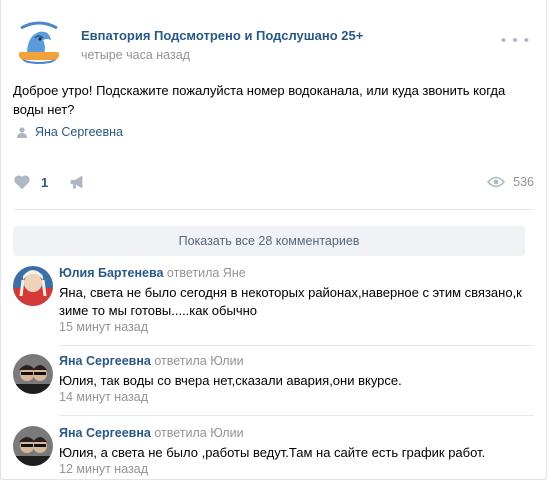 This screenshot has height=480, width=547. What do you see at coordinates (269, 241) in the screenshot?
I see `show-all-comments-button: Показать все 28 комментариев` at bounding box center [269, 241].